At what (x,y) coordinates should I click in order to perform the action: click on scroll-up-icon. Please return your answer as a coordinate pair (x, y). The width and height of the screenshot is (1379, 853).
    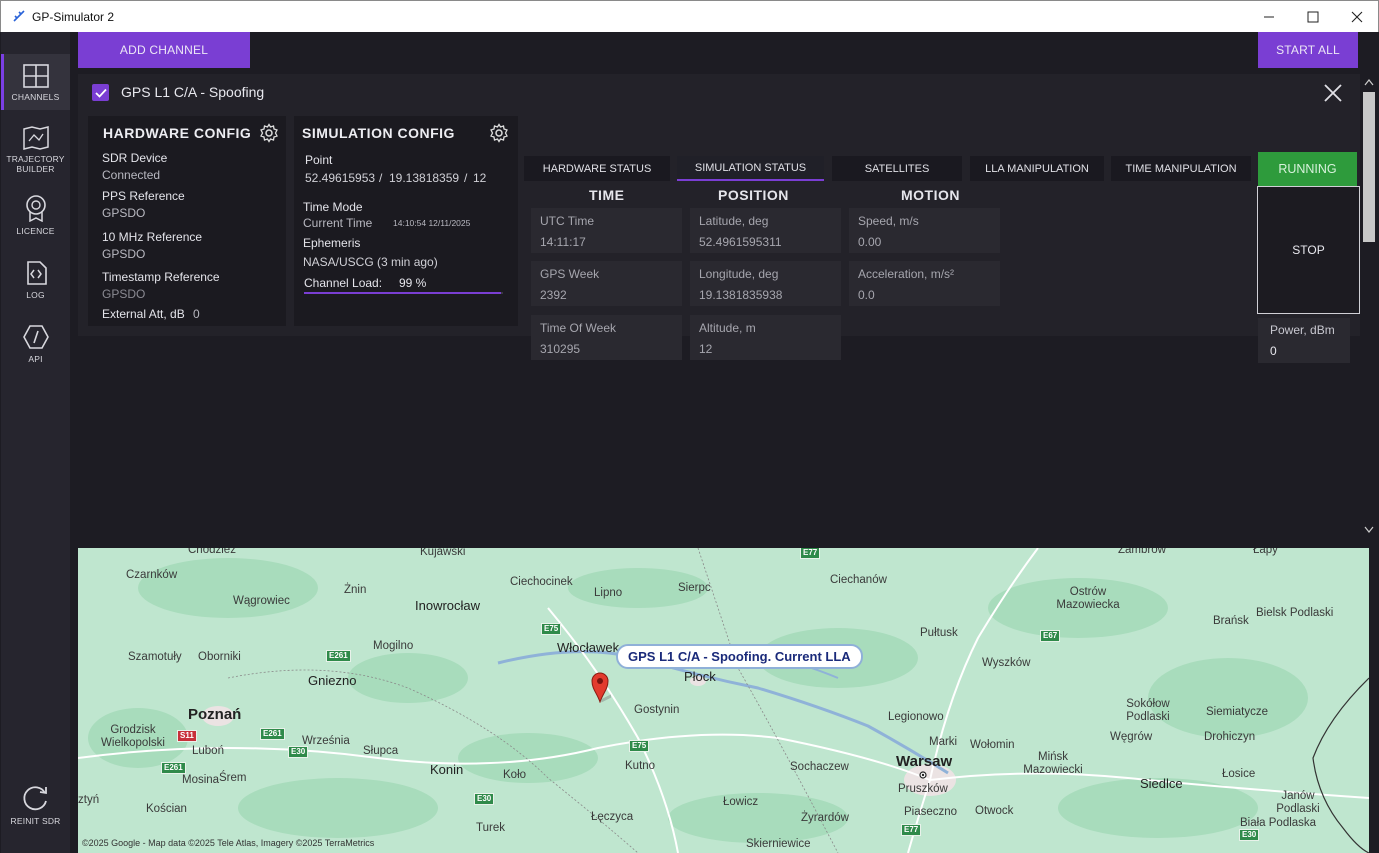
    Looking at the image, I should click on (1369, 82).